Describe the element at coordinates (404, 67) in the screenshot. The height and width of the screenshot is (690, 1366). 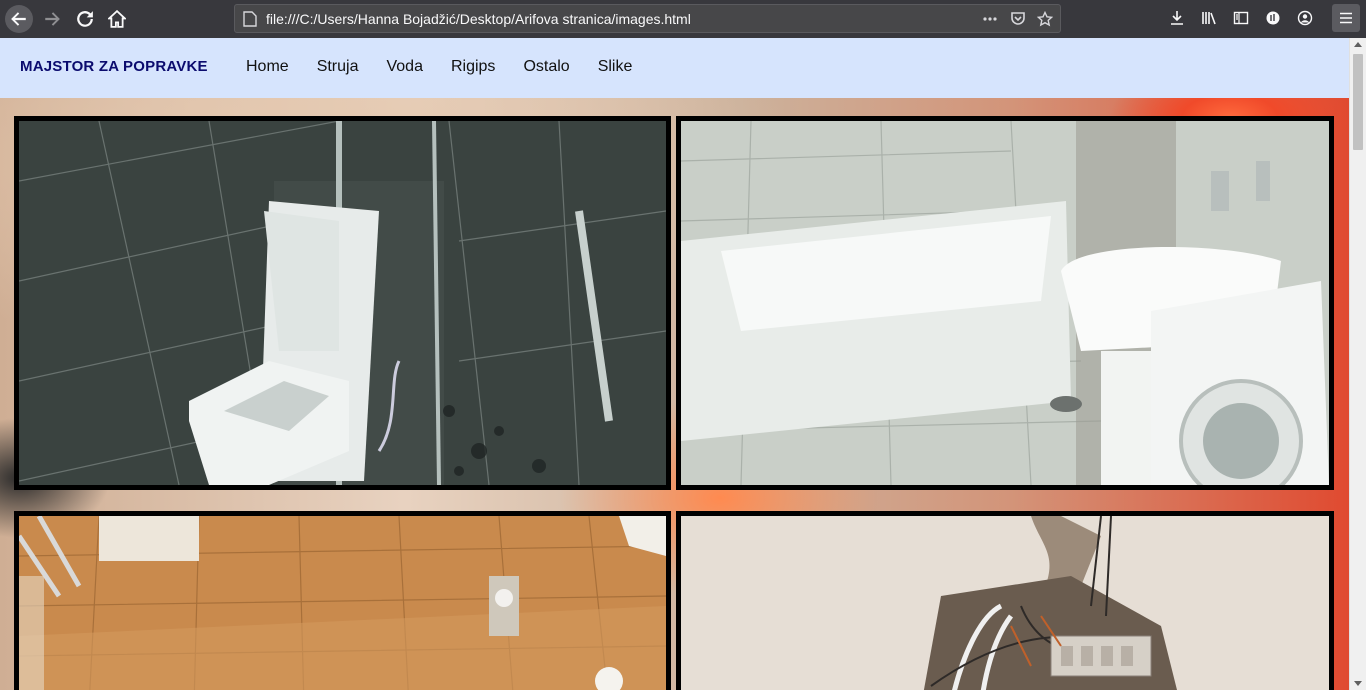
I see `nav-link-voda: Voda` at that location.